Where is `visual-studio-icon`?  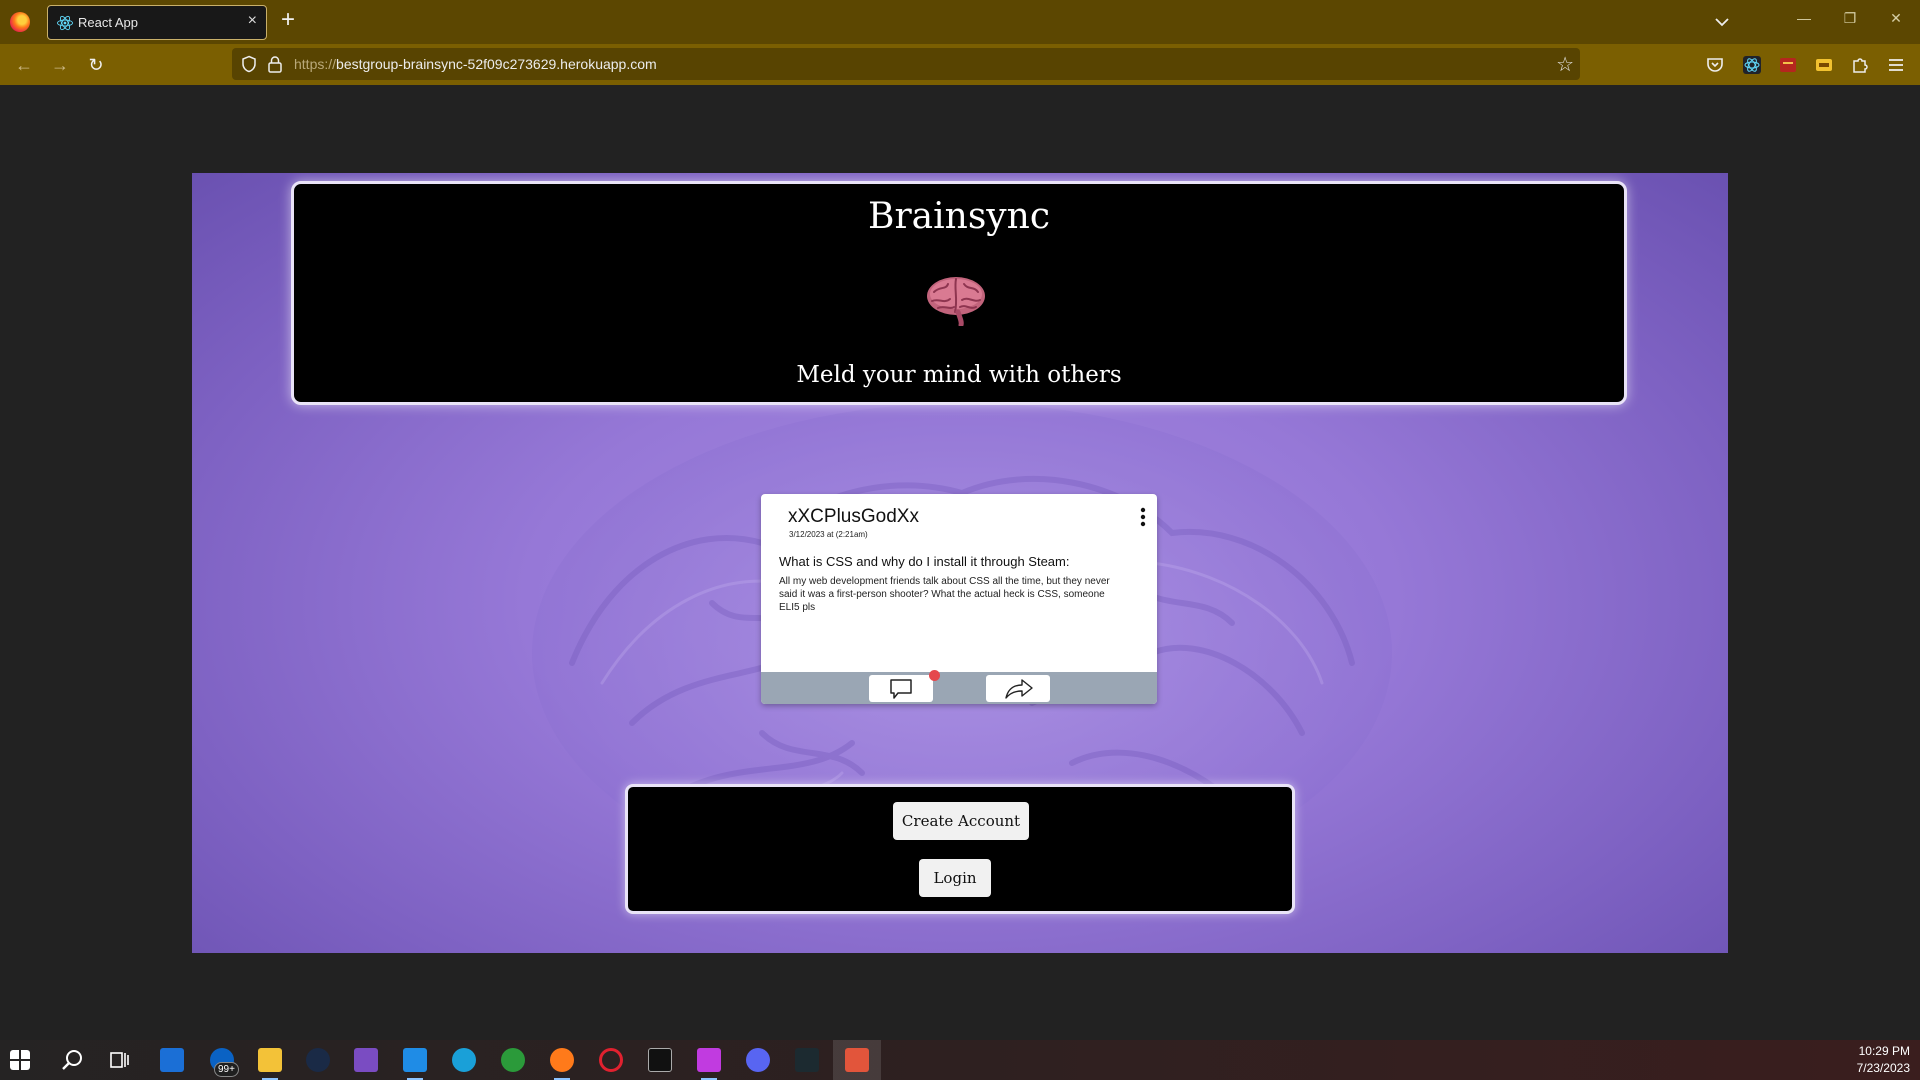
visual-studio-icon is located at coordinates (366, 1060).